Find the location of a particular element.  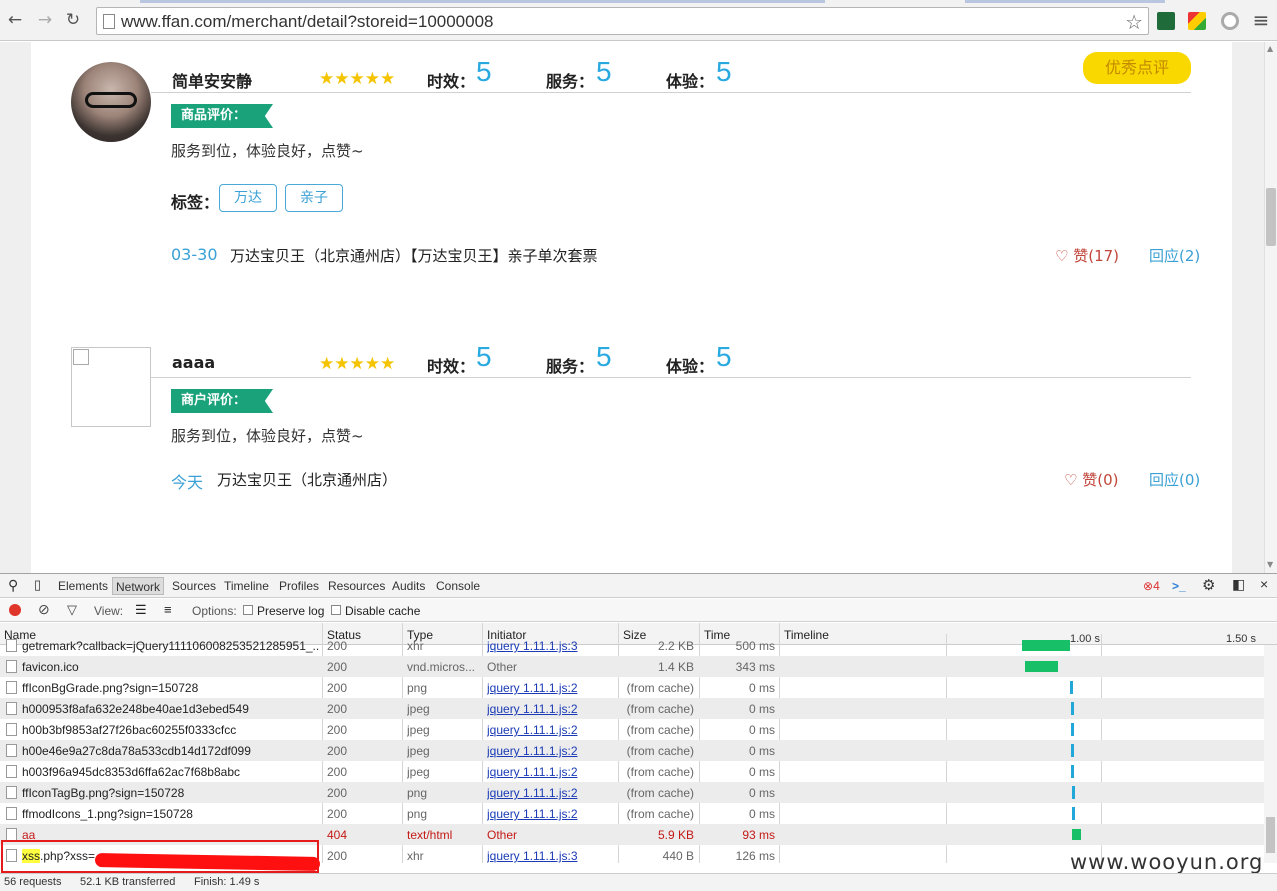

list-view-icon: ☰ is located at coordinates (141, 610).